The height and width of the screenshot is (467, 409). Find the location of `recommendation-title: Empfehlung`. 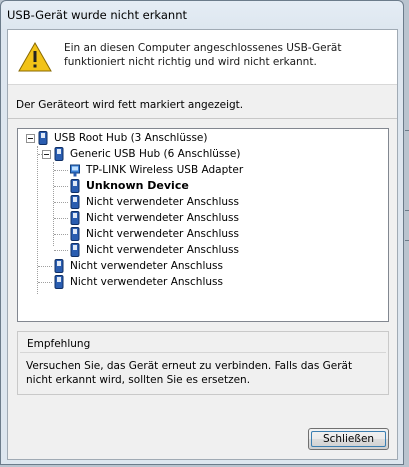

recommendation-title: Empfehlung is located at coordinates (59, 344).